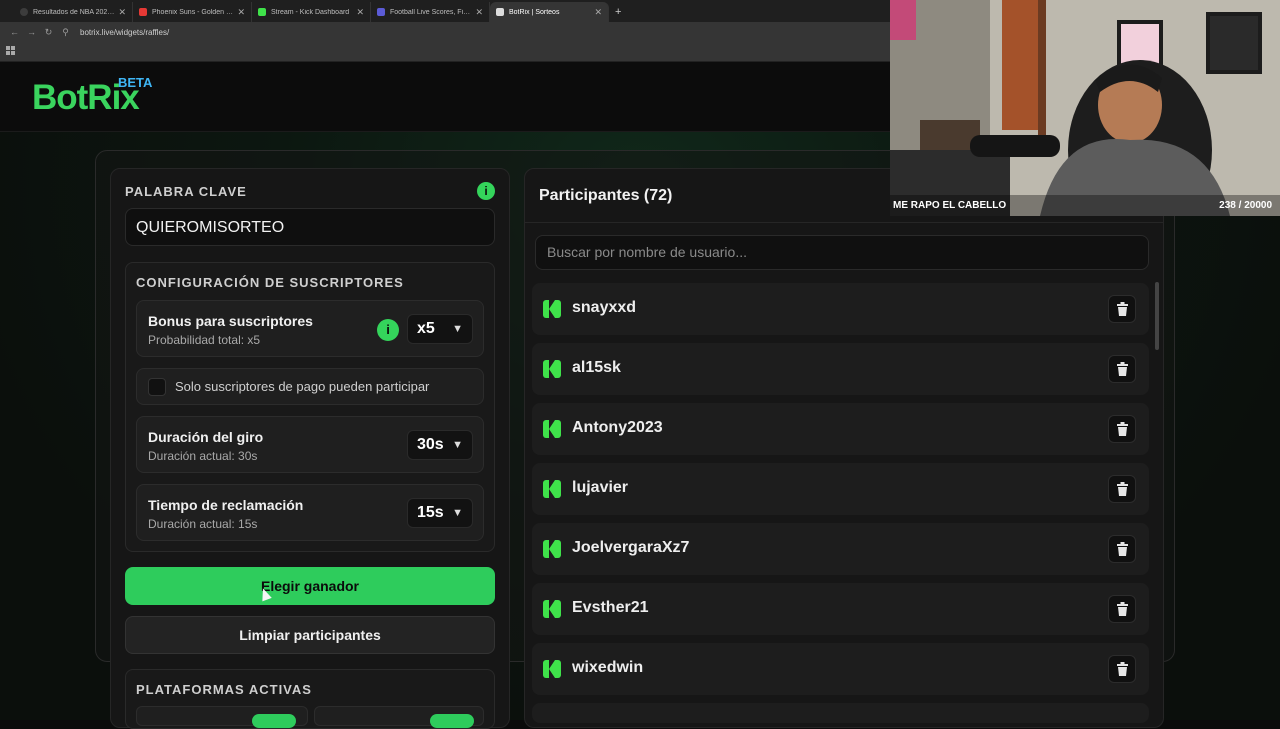  I want to click on apps-grid-icon, so click(10, 50).